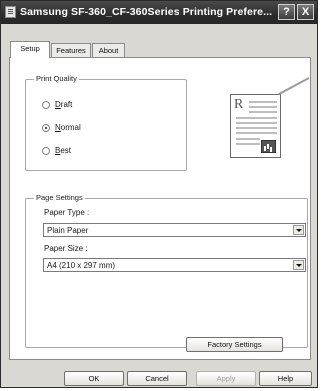 The image size is (328, 391). Describe the element at coordinates (30, 49) in the screenshot. I see `tab-setup: Setup` at that location.